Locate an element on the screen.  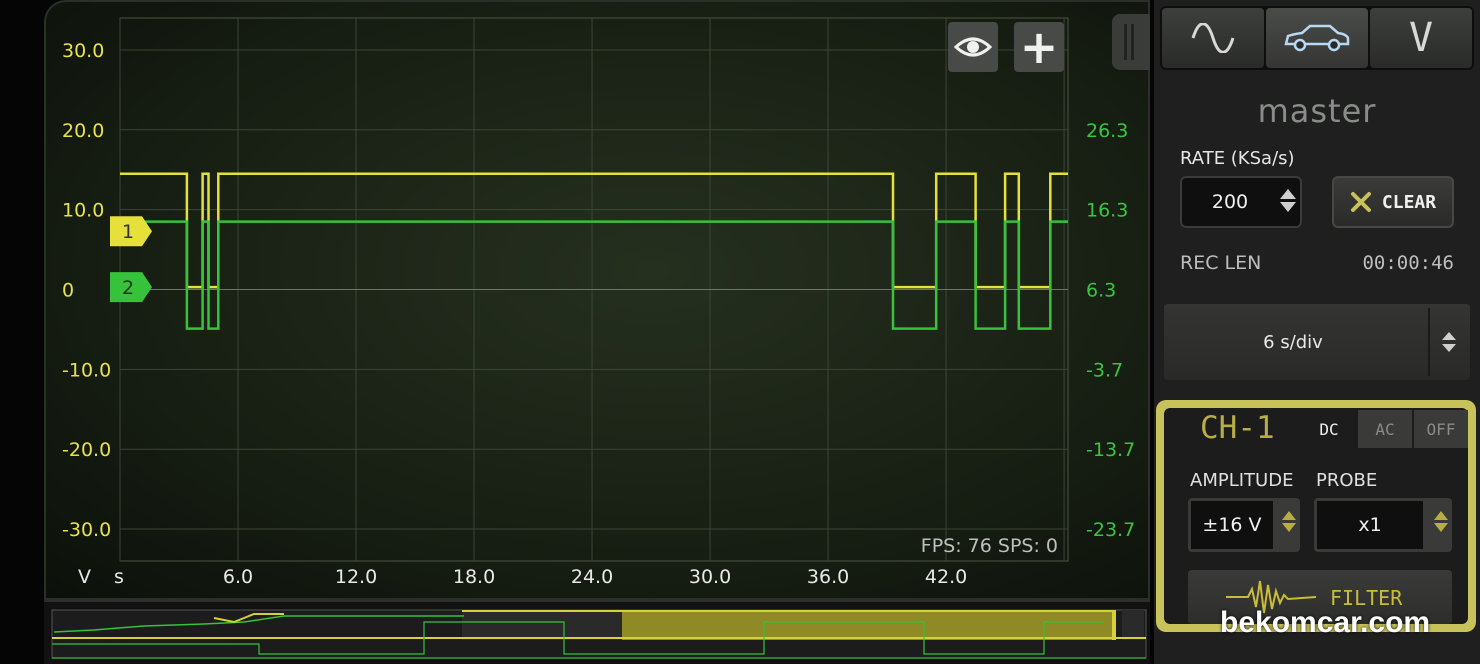
record-length-value: 00:00:46 is located at coordinates (1408, 263).